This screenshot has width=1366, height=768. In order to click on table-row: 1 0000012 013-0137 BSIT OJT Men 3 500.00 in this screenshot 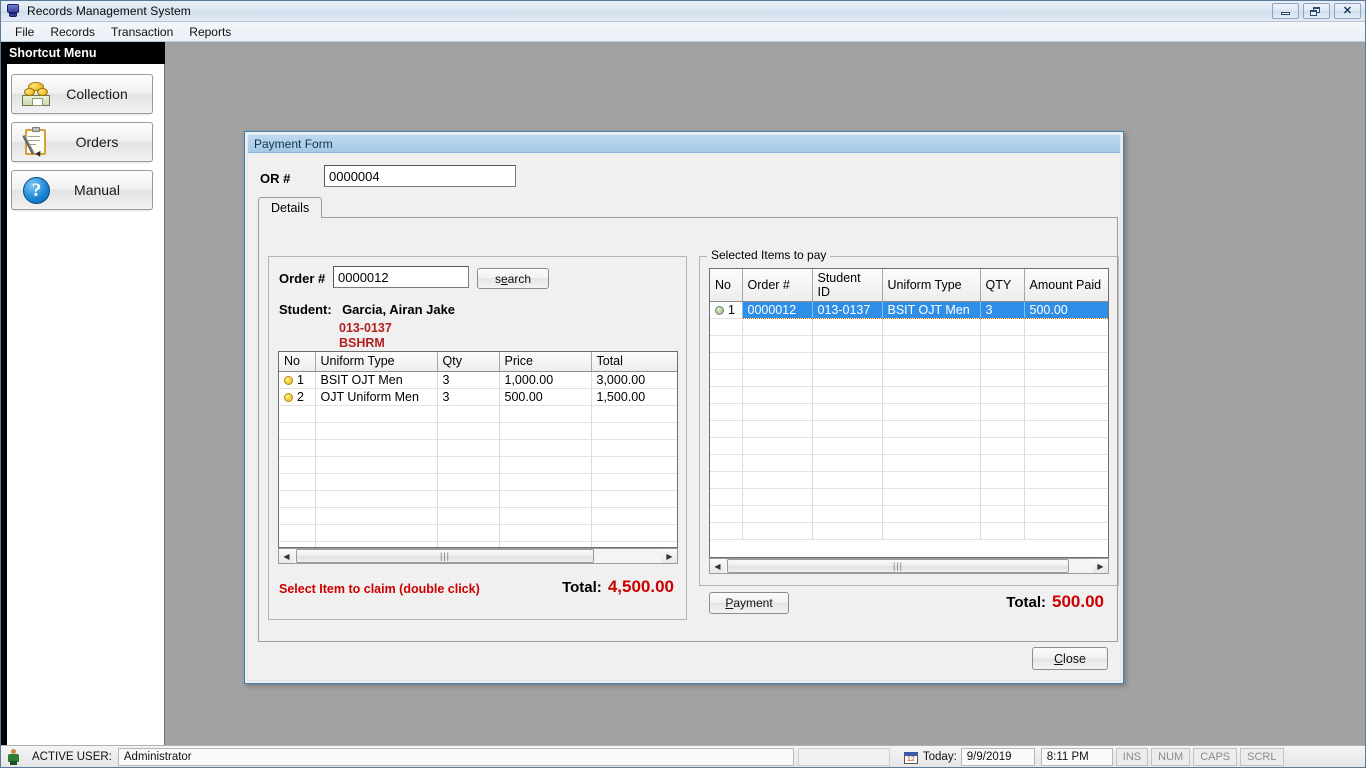, I will do `click(909, 310)`.